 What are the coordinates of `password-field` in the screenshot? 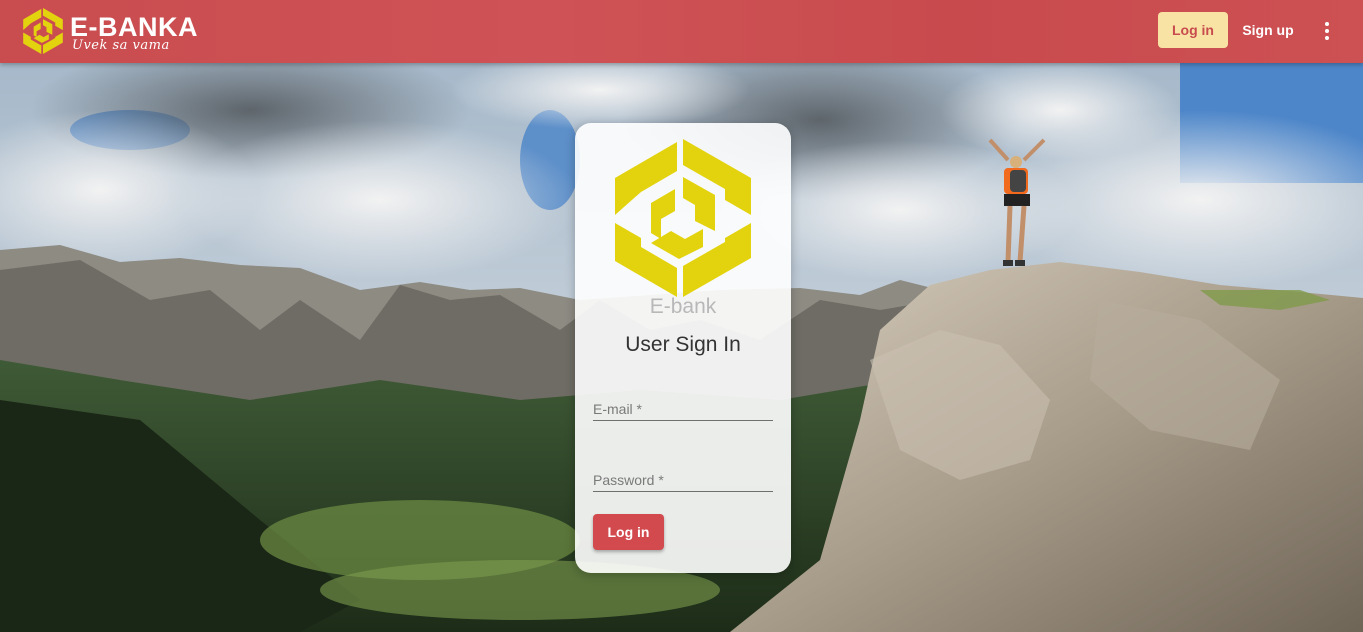 It's located at (683, 474).